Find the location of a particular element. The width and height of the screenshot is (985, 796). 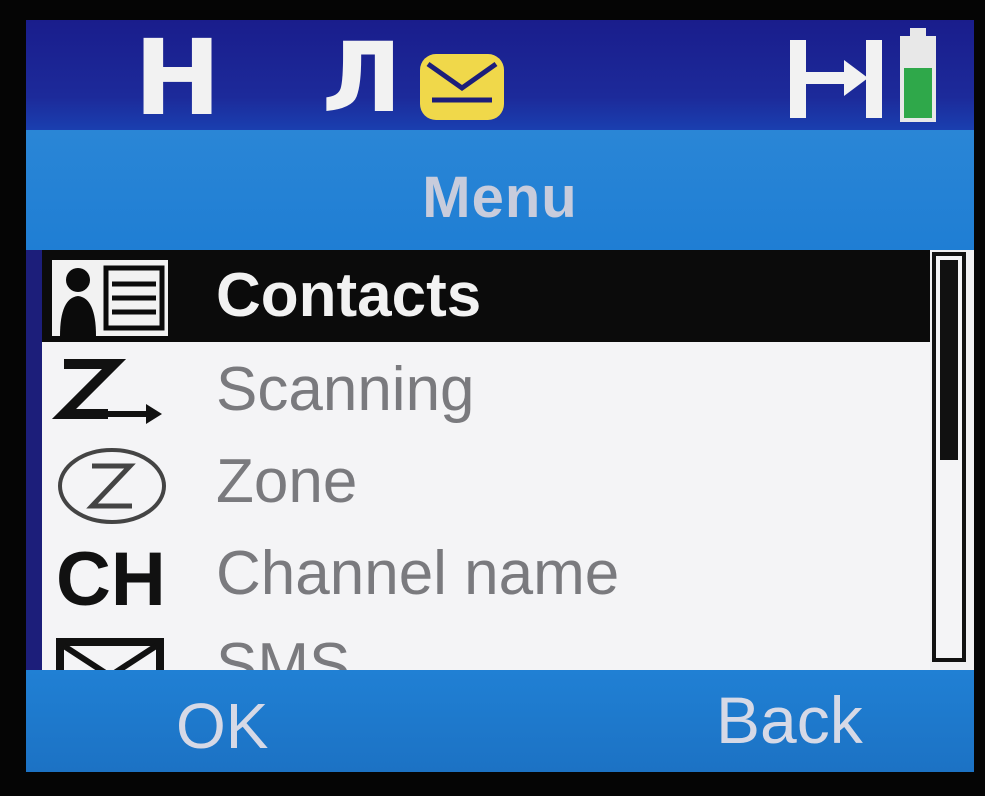

menu-item-sms: SMS is located at coordinates (486, 645).